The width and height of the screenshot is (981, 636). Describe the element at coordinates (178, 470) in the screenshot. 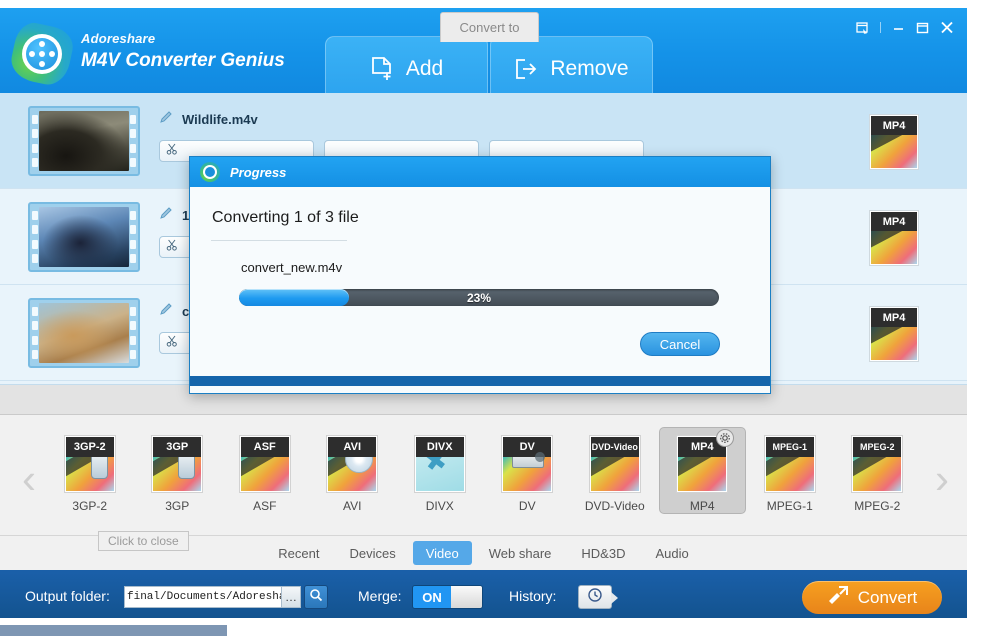

I see `format-item-3gp: 3GP 3GP` at that location.